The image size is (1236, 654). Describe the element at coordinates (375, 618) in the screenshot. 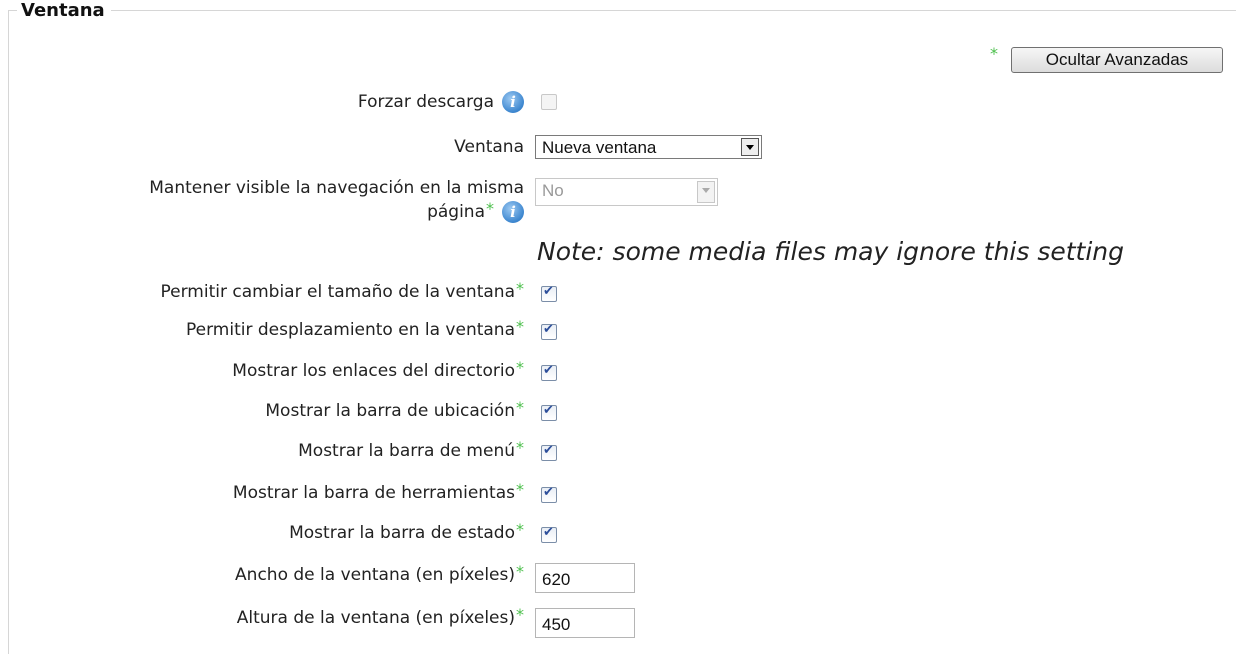

I see `height-label: Altura de la ventana (en píxeles)` at that location.